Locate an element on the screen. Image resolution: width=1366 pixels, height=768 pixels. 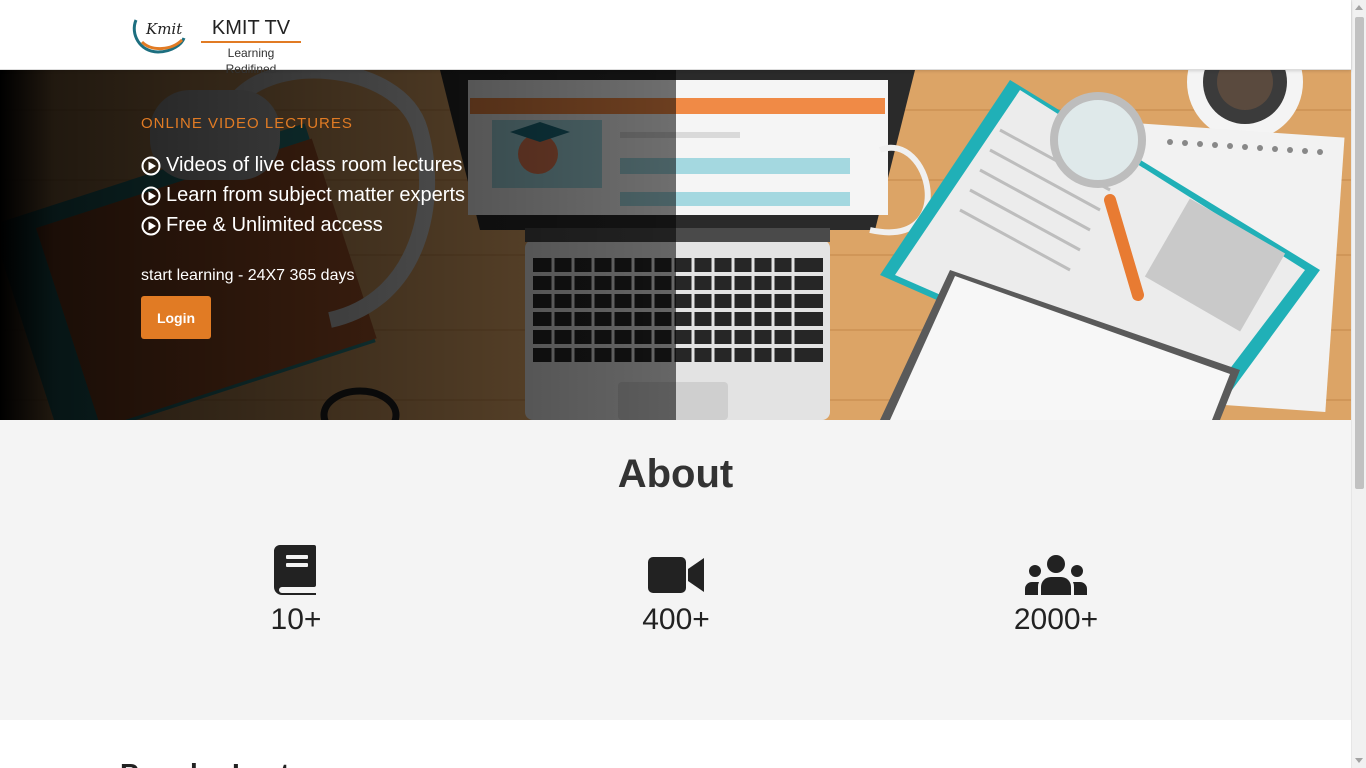
stat-value: 10+ is located at coordinates (296, 619).